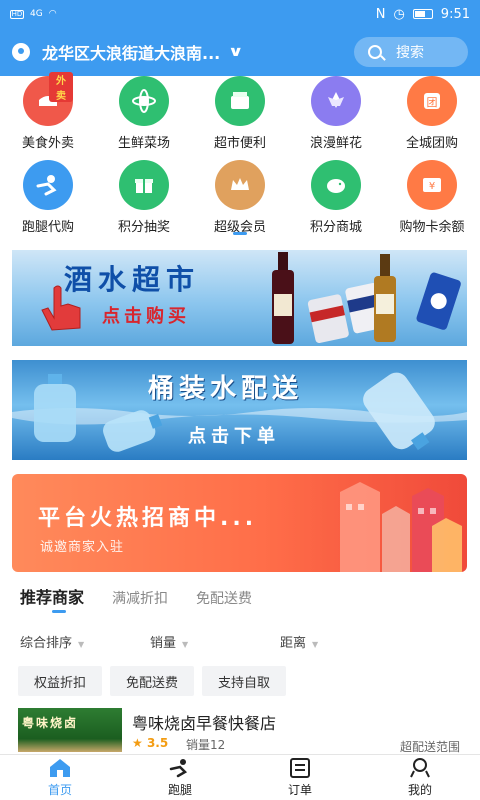 This screenshot has width=480, height=800. I want to click on status-left: HD 4G ◠, so click(33, 14).